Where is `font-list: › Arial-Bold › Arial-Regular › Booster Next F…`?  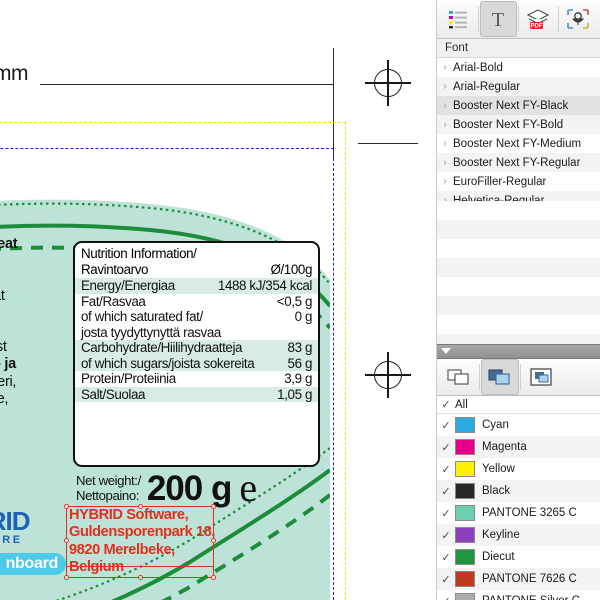 font-list: › Arial-Bold › Arial-Regular › Booster Next F… is located at coordinates (518, 129).